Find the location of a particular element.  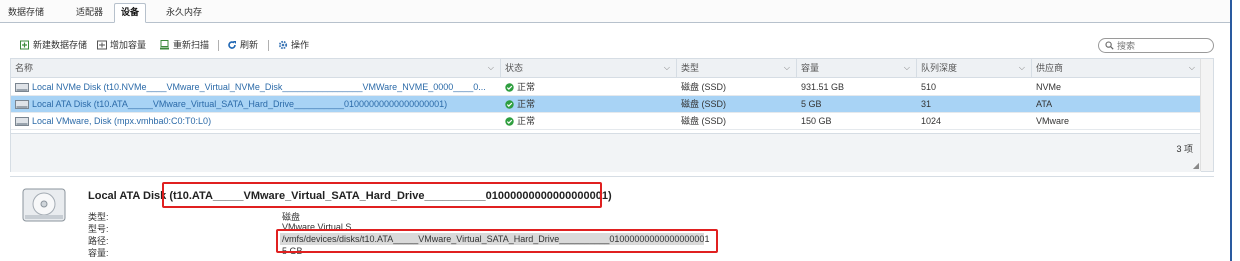

device-queue-depth: 510 is located at coordinates (929, 87).